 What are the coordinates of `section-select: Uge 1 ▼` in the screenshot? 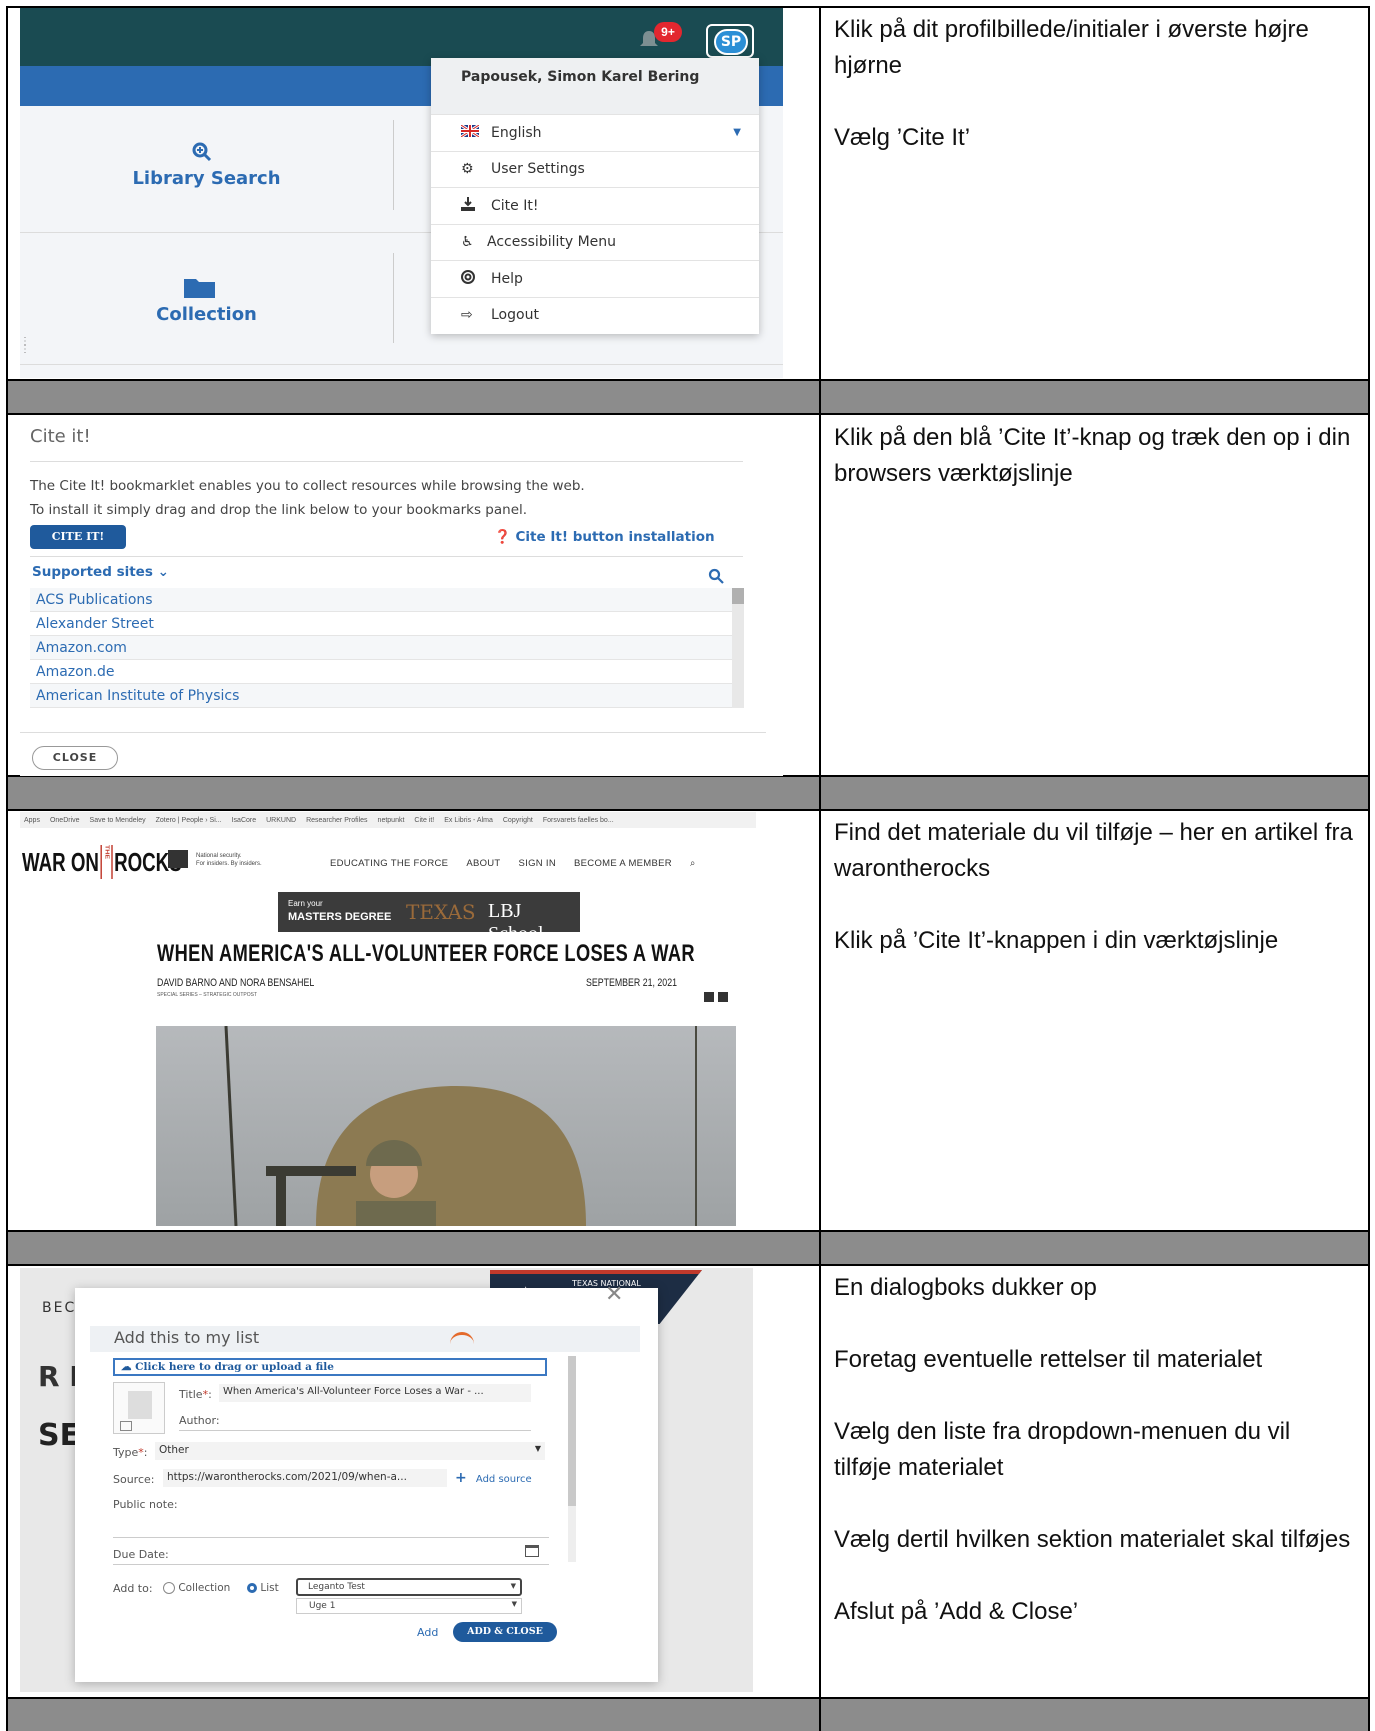 It's located at (409, 1606).